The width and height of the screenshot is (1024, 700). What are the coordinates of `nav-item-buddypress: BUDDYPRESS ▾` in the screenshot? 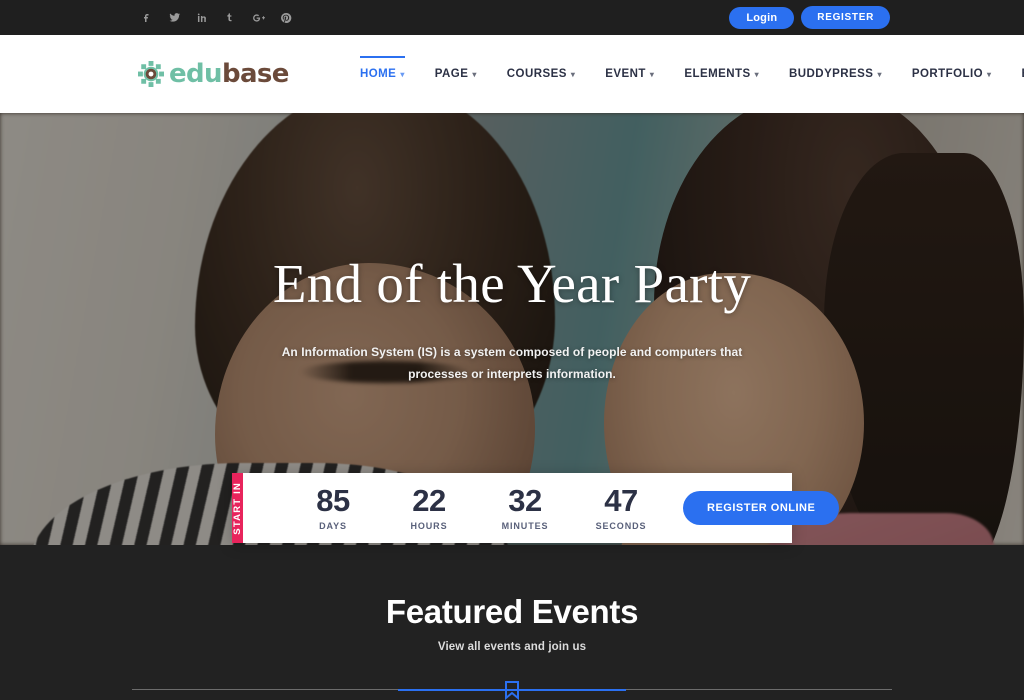 It's located at (835, 74).